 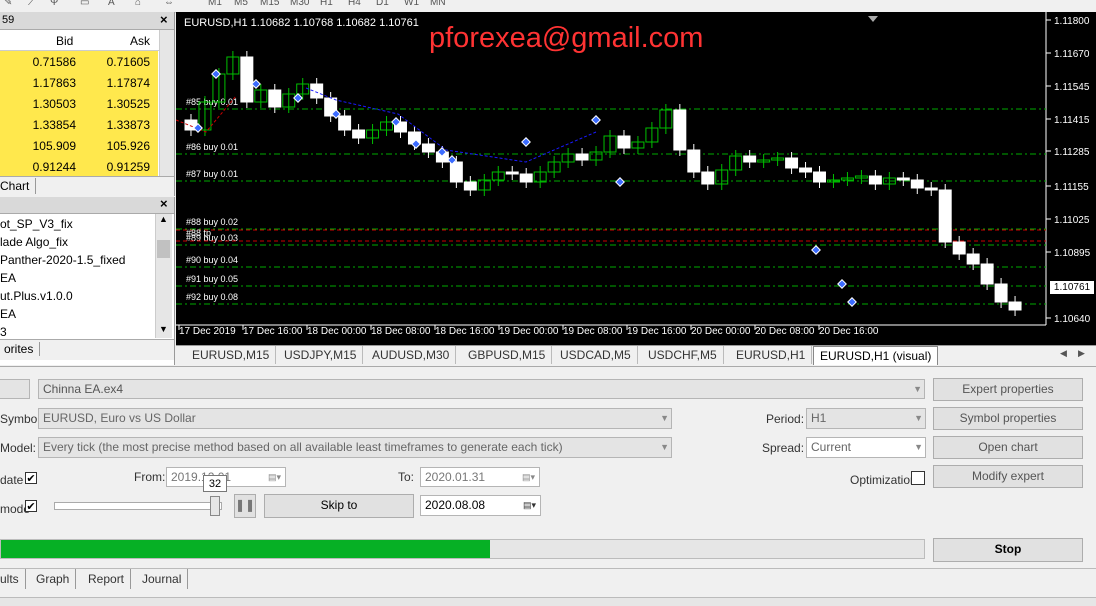 I want to click on market-watch-row: 0.91244 0.91259, so click(x=79, y=167).